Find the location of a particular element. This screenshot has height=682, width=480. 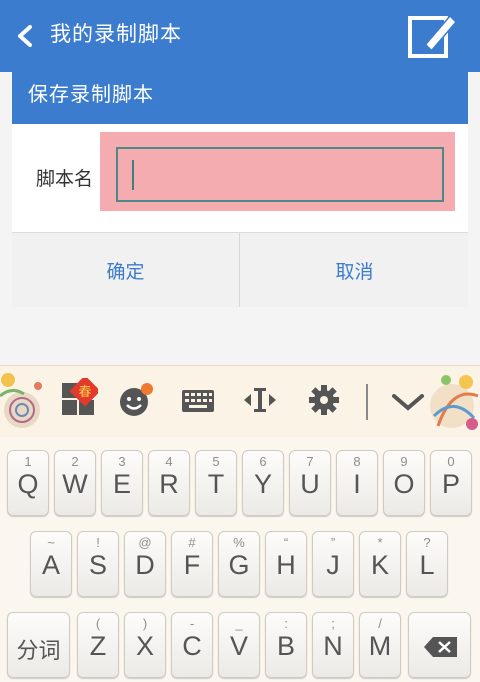

key-u: 7U is located at coordinates (310, 483).